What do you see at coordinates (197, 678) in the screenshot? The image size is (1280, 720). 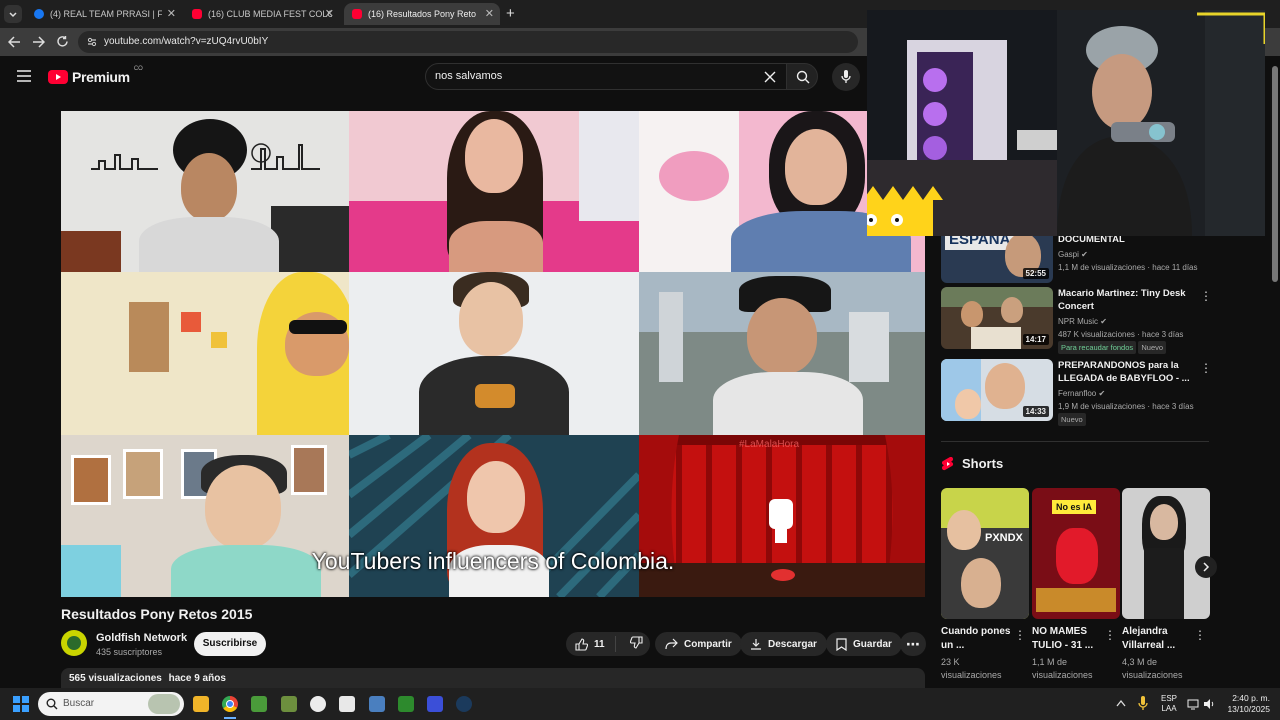 I see `upload-age: hace 9 años` at bounding box center [197, 678].